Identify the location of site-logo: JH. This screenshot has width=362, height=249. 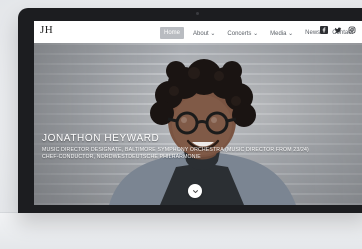
(46, 30).